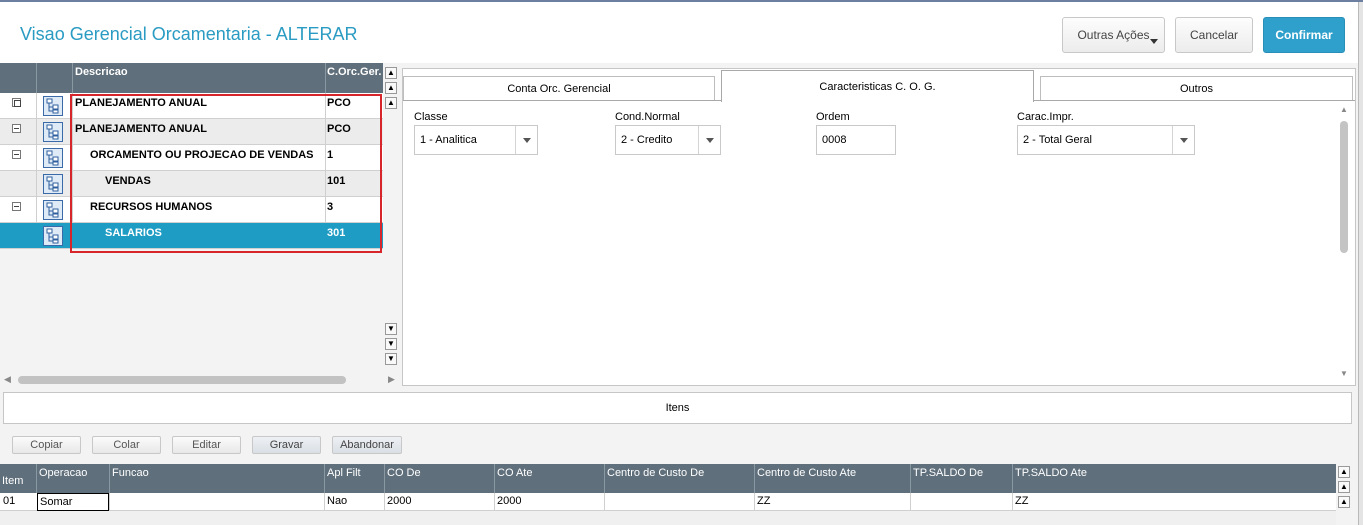  Describe the element at coordinates (367, 445) in the screenshot. I see `abandon-button: Abandonar` at that location.